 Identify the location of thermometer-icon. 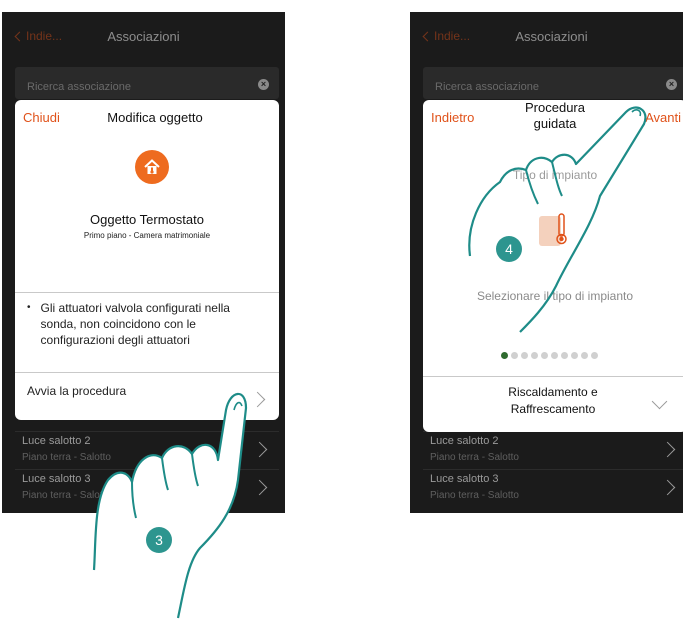
(553, 229).